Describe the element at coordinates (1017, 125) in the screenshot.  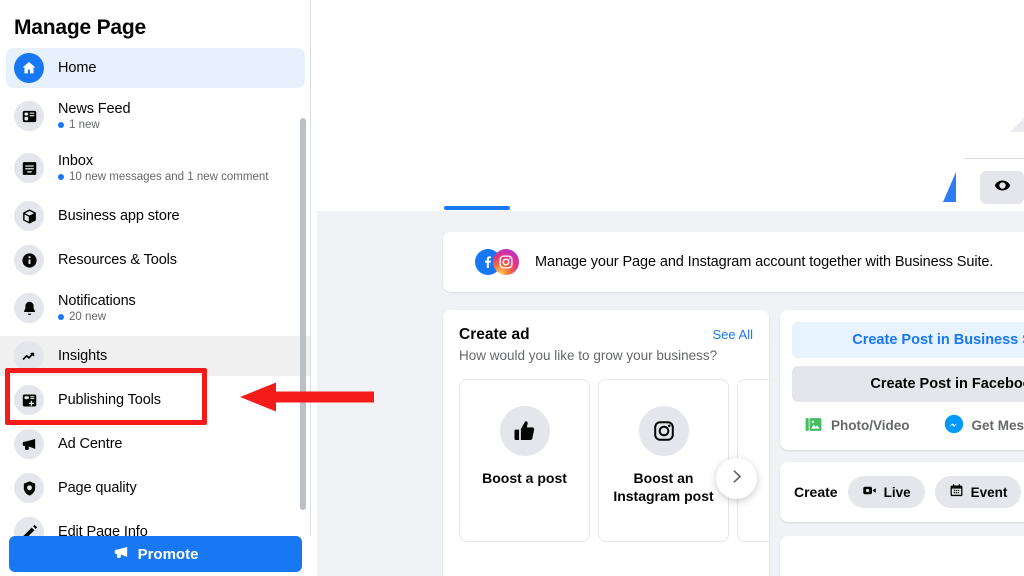
I see `corner-wedge-decoration` at that location.